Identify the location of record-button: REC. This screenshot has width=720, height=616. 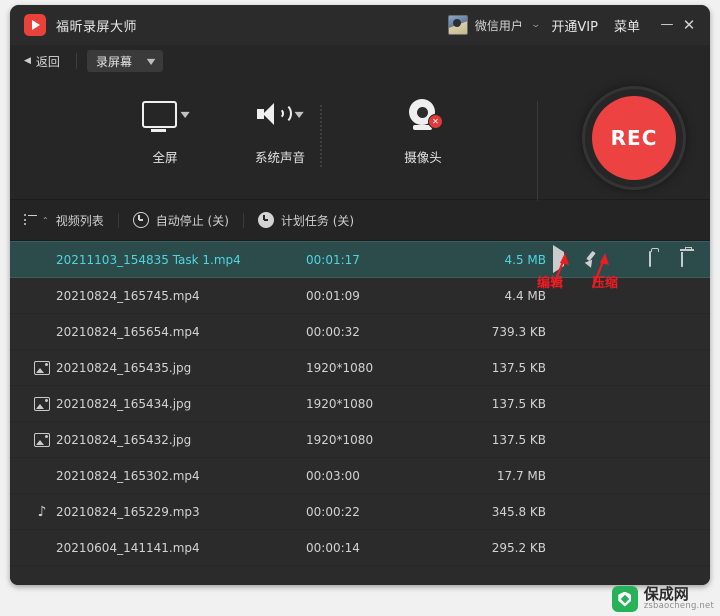
(634, 138).